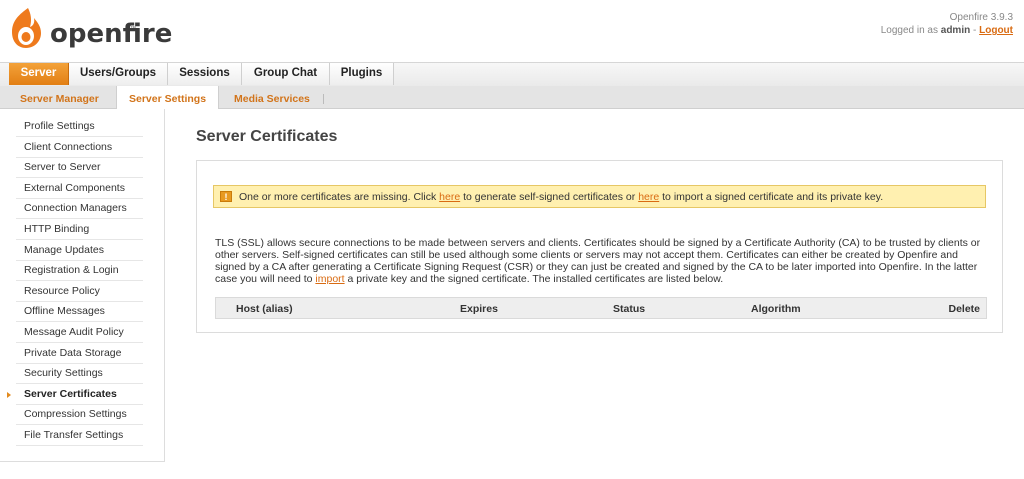 The image size is (1024, 479). What do you see at coordinates (362, 74) in the screenshot?
I see `tab-plugins: Plugins` at bounding box center [362, 74].